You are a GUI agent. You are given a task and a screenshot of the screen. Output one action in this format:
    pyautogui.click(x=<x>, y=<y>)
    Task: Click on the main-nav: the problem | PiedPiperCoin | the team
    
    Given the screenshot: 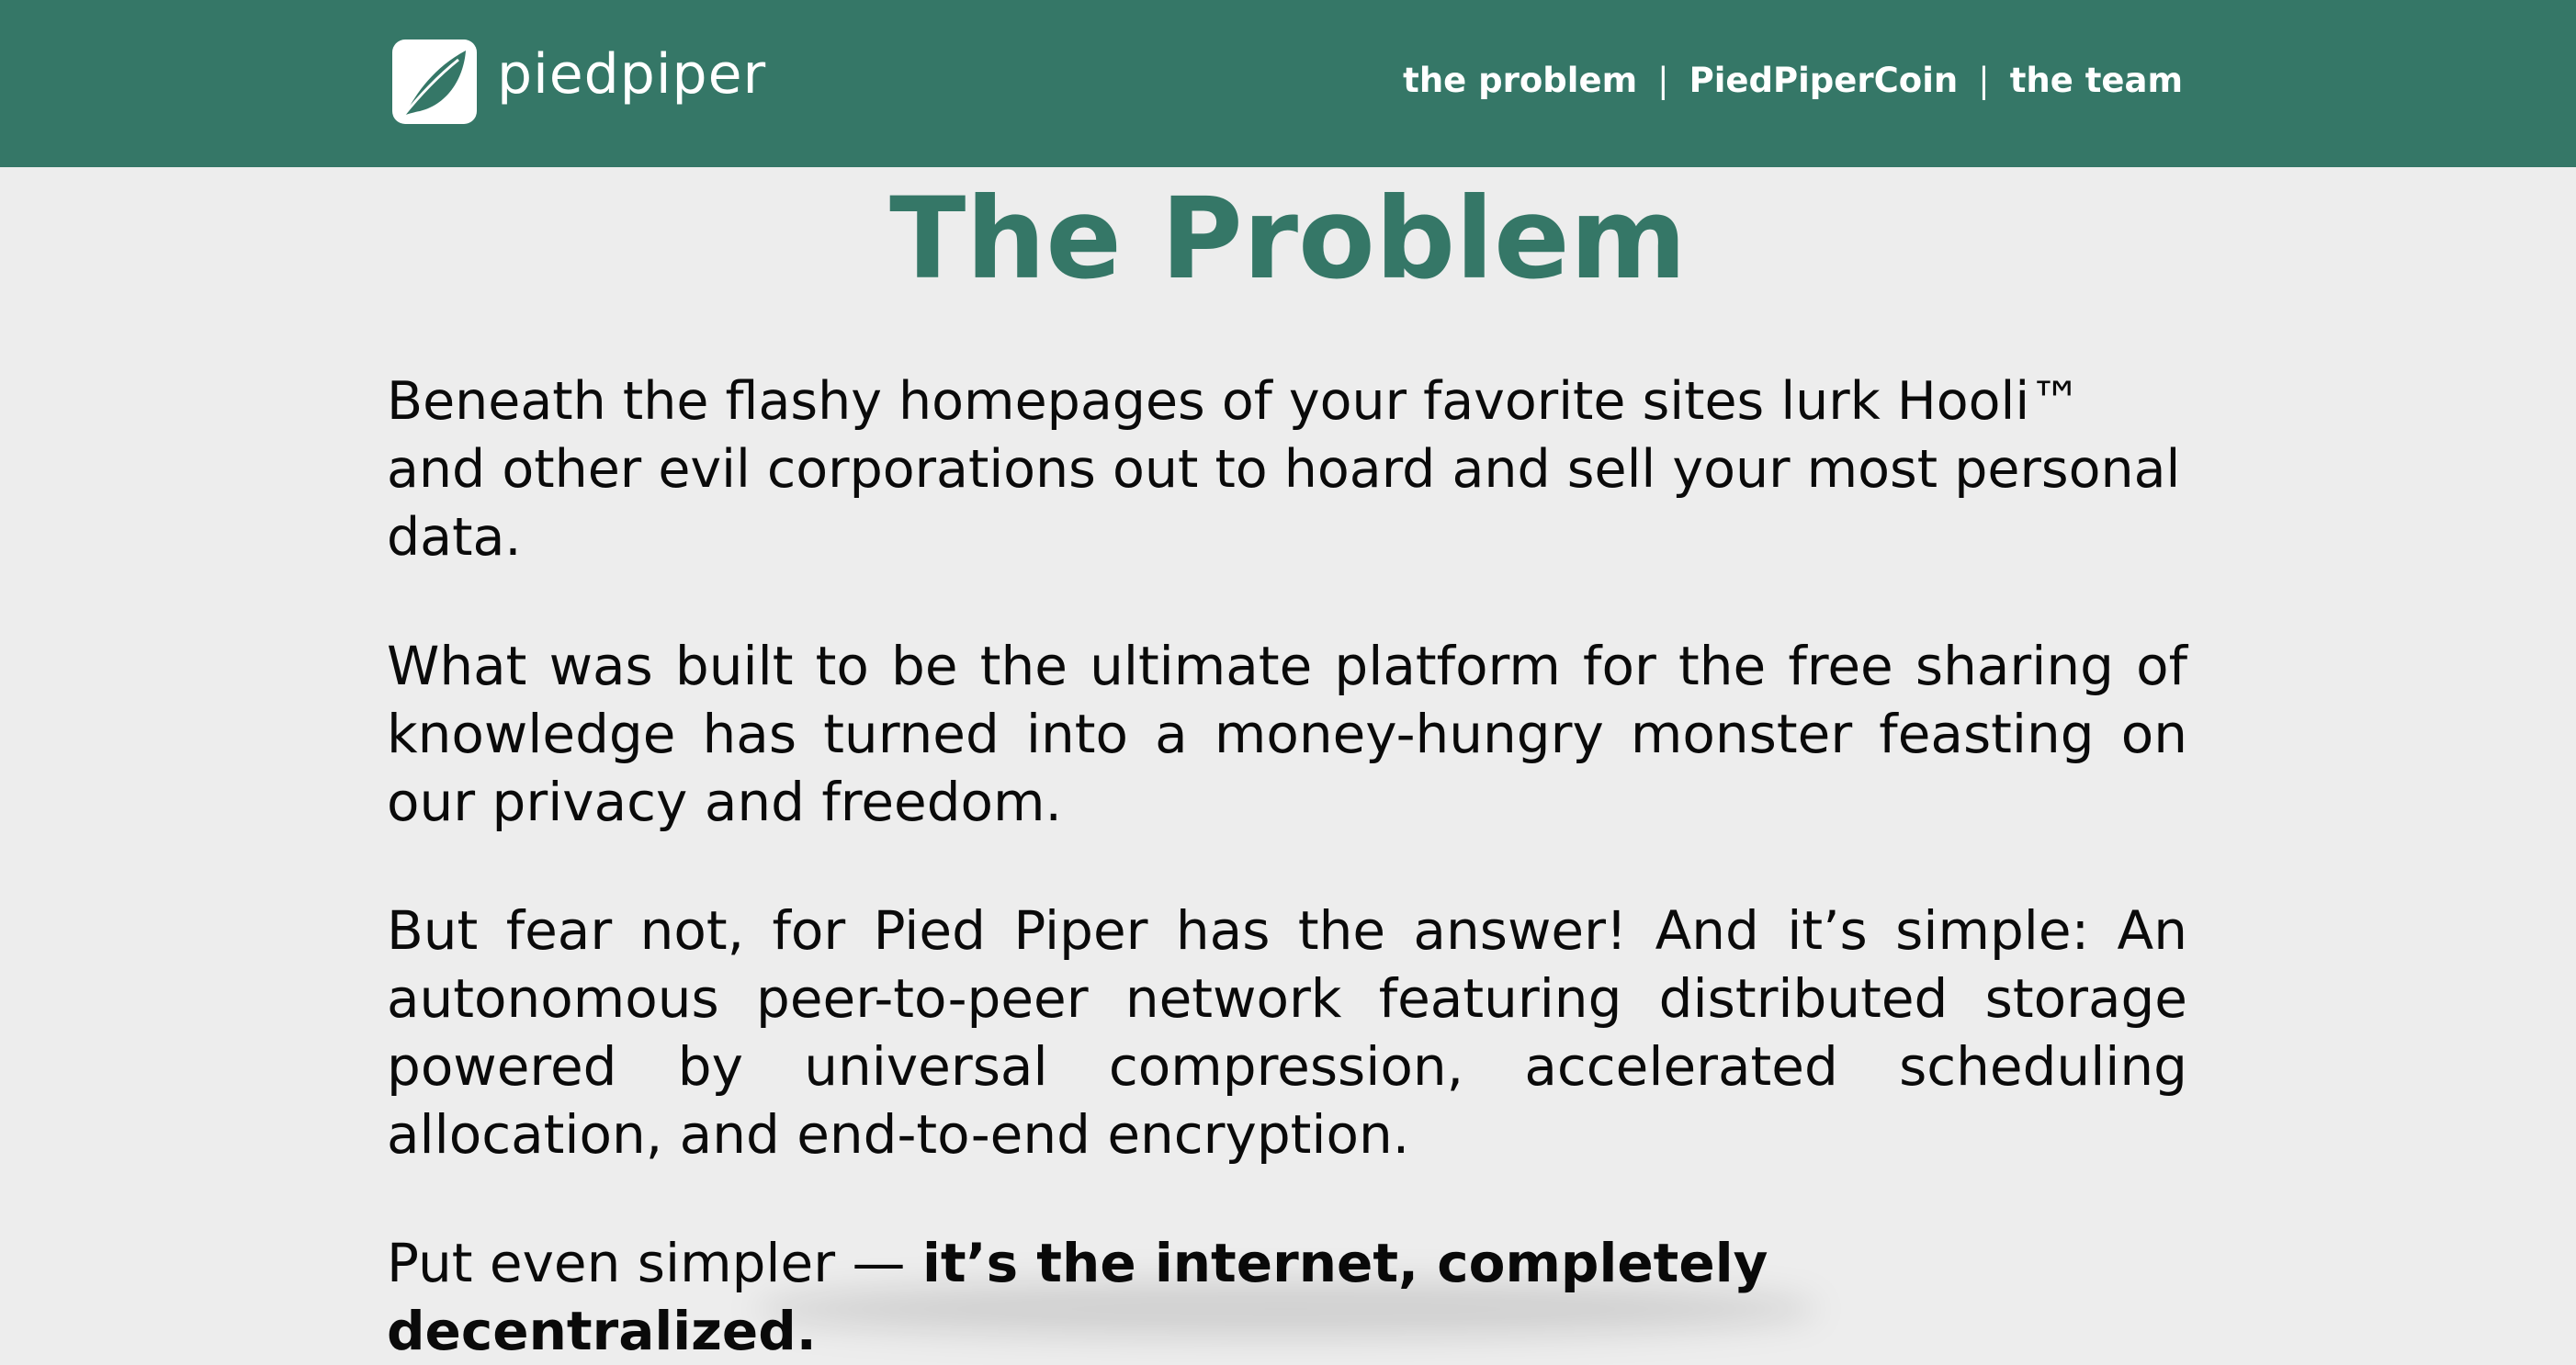 What is the action you would take?
    pyautogui.click(x=1793, y=80)
    